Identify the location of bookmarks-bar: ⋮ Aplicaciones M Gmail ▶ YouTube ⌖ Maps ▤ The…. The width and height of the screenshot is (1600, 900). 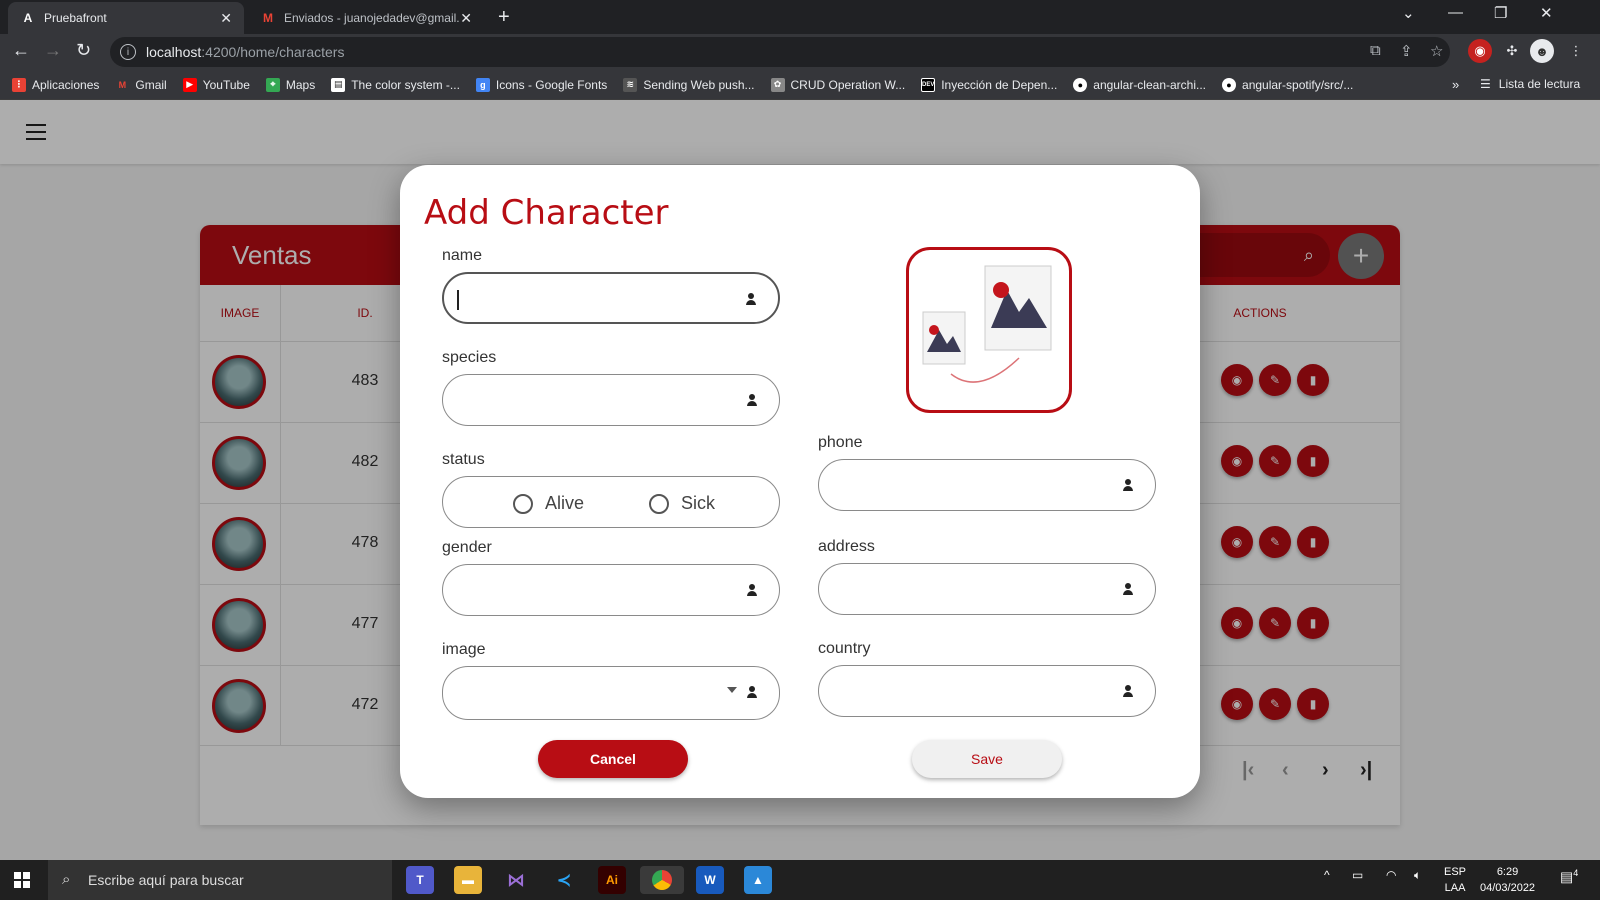
(800, 85).